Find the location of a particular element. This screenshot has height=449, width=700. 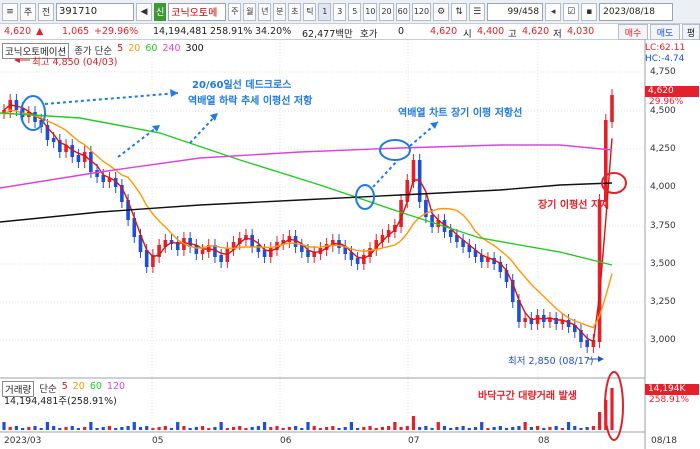

chart-type-button: 주 is located at coordinates (28, 11).